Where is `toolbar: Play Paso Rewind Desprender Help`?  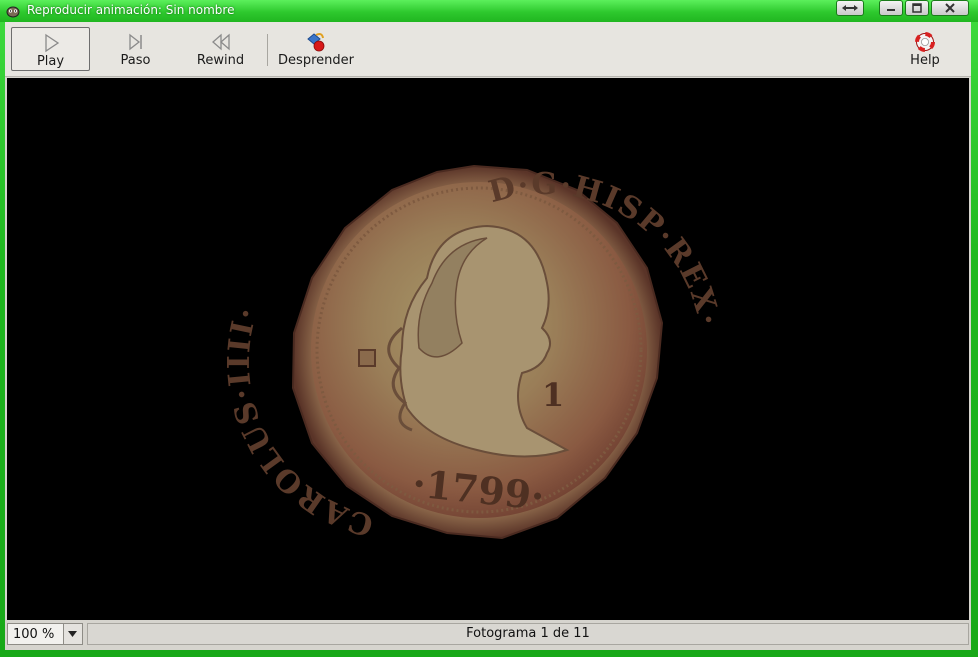
toolbar: Play Paso Rewind Desprender Help is located at coordinates (488, 49).